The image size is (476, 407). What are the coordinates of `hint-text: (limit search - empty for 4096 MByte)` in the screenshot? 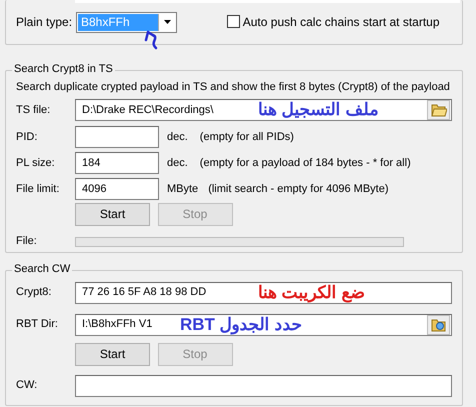 It's located at (298, 189).